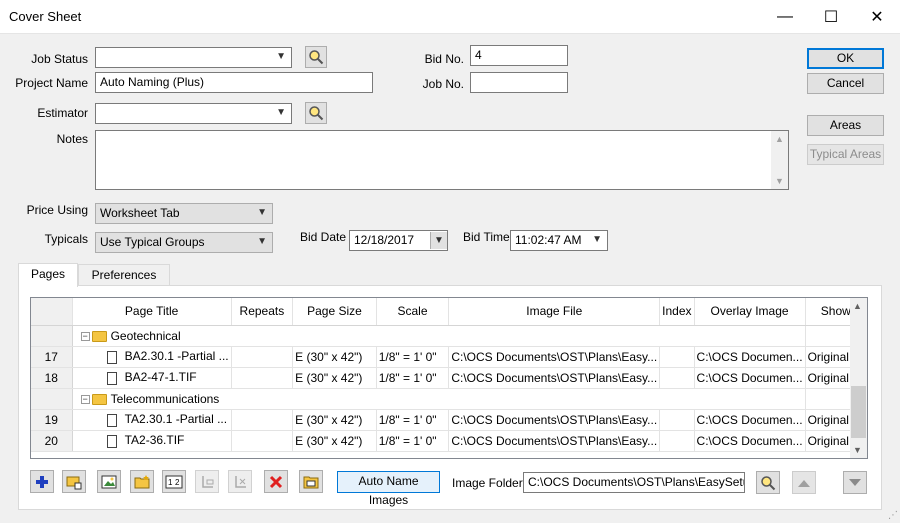 This screenshot has width=900, height=523. Describe the element at coordinates (316, 113) in the screenshot. I see `estimator-lookup-button` at that location.